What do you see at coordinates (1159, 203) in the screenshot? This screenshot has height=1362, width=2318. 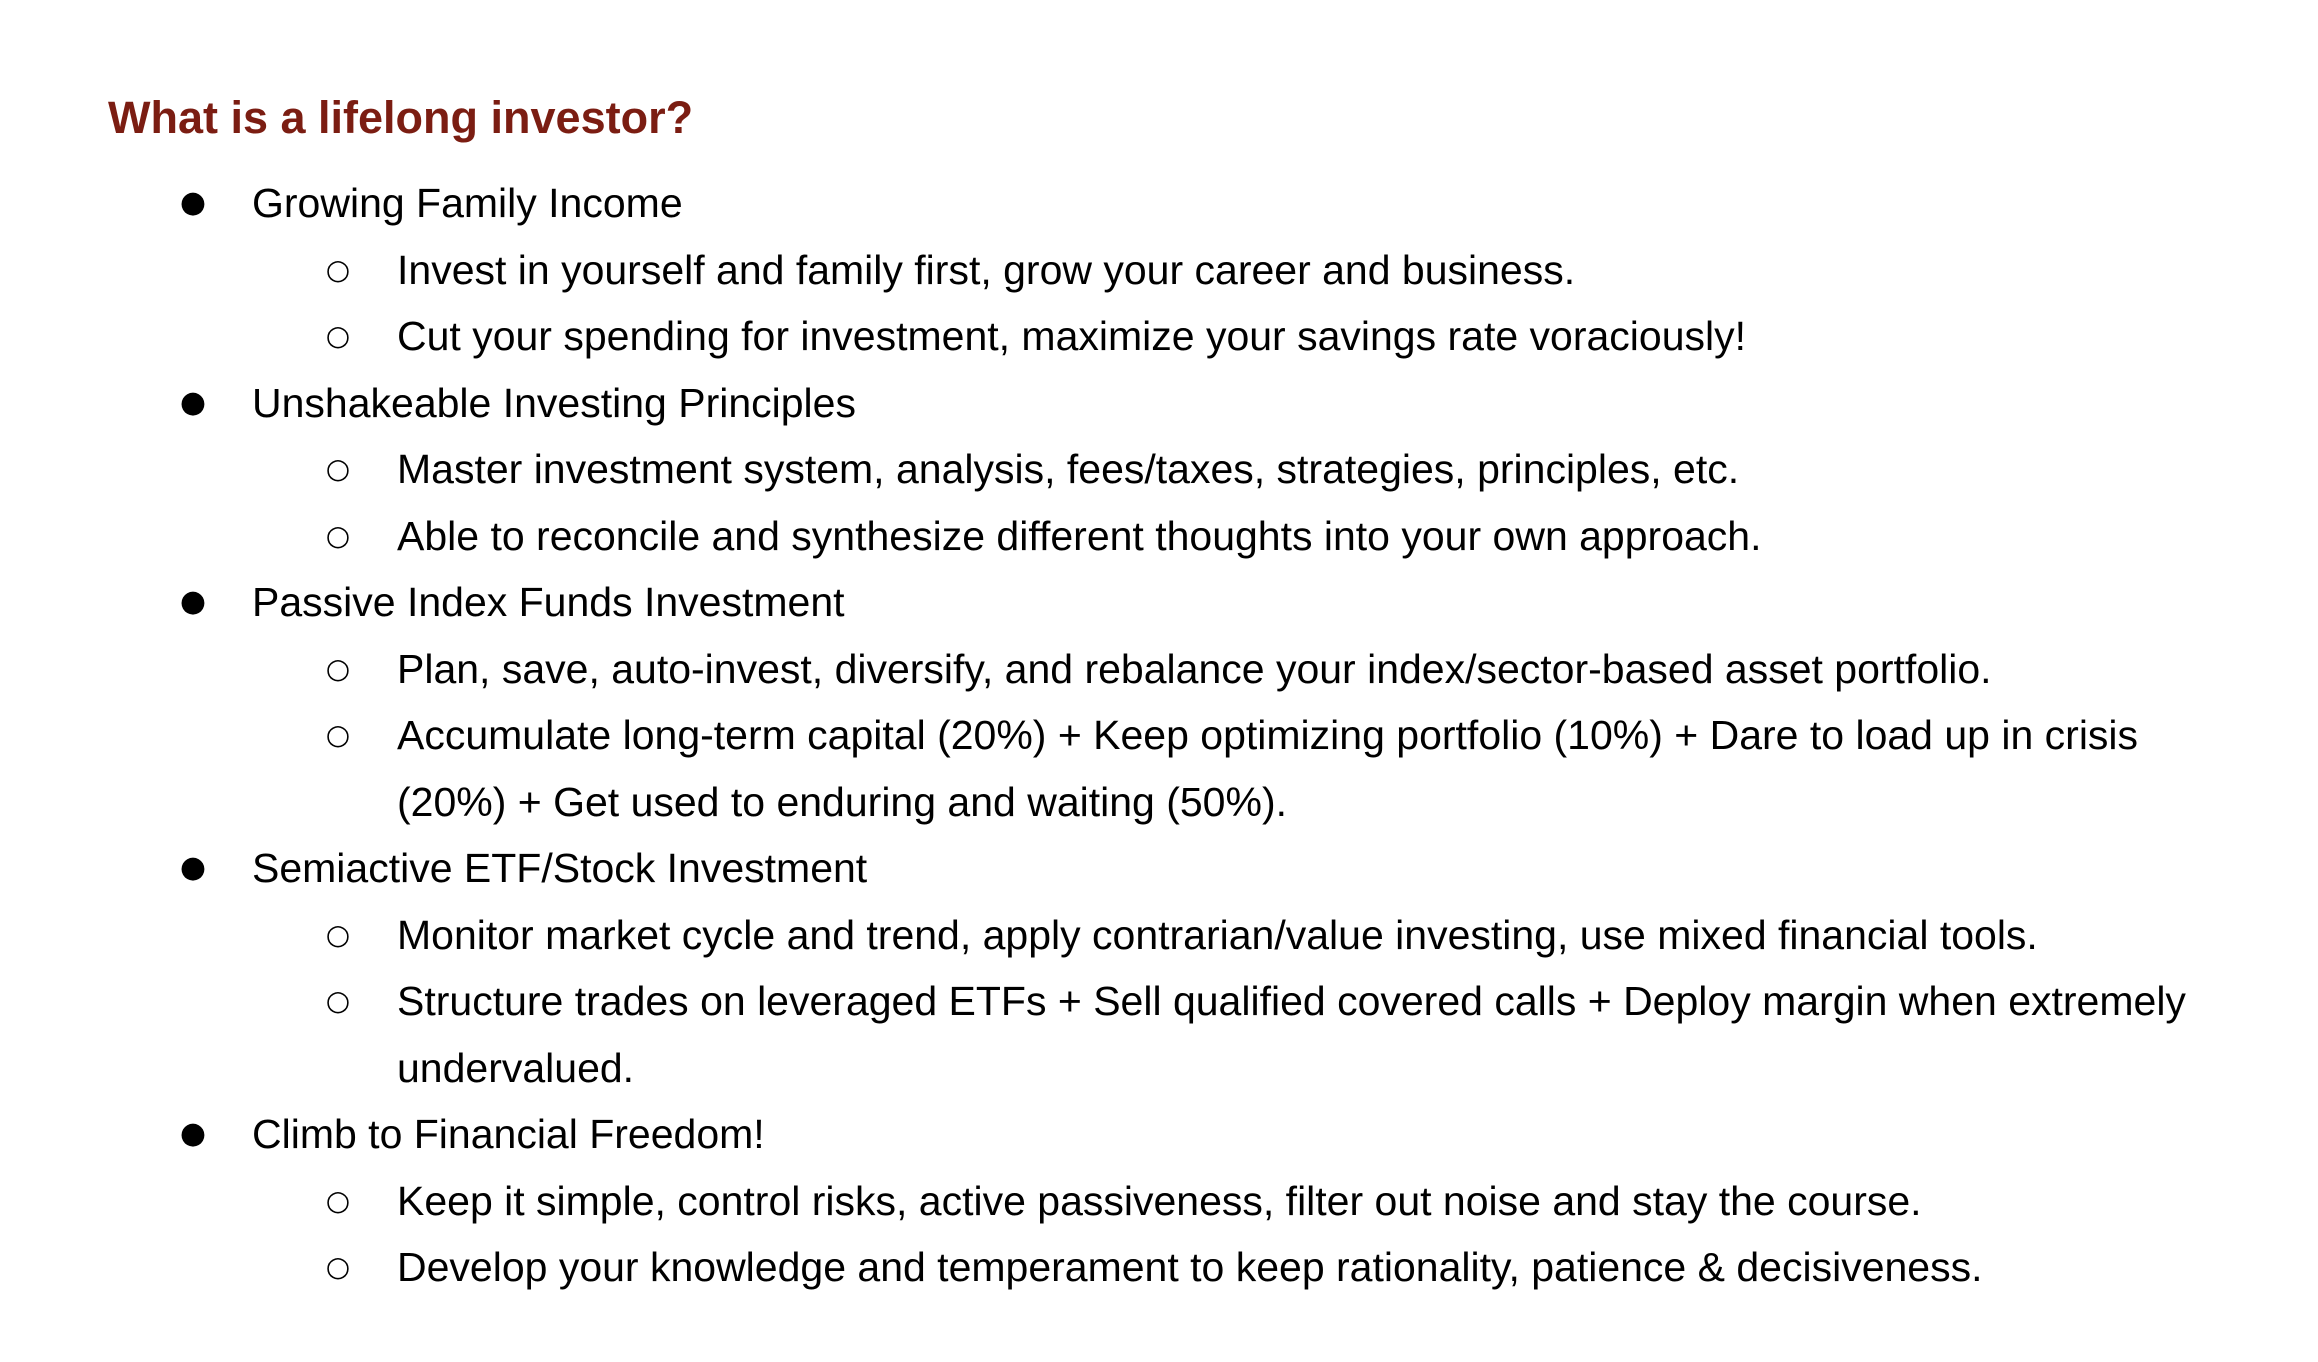 I see `section-item: ● Growing Family Income` at bounding box center [1159, 203].